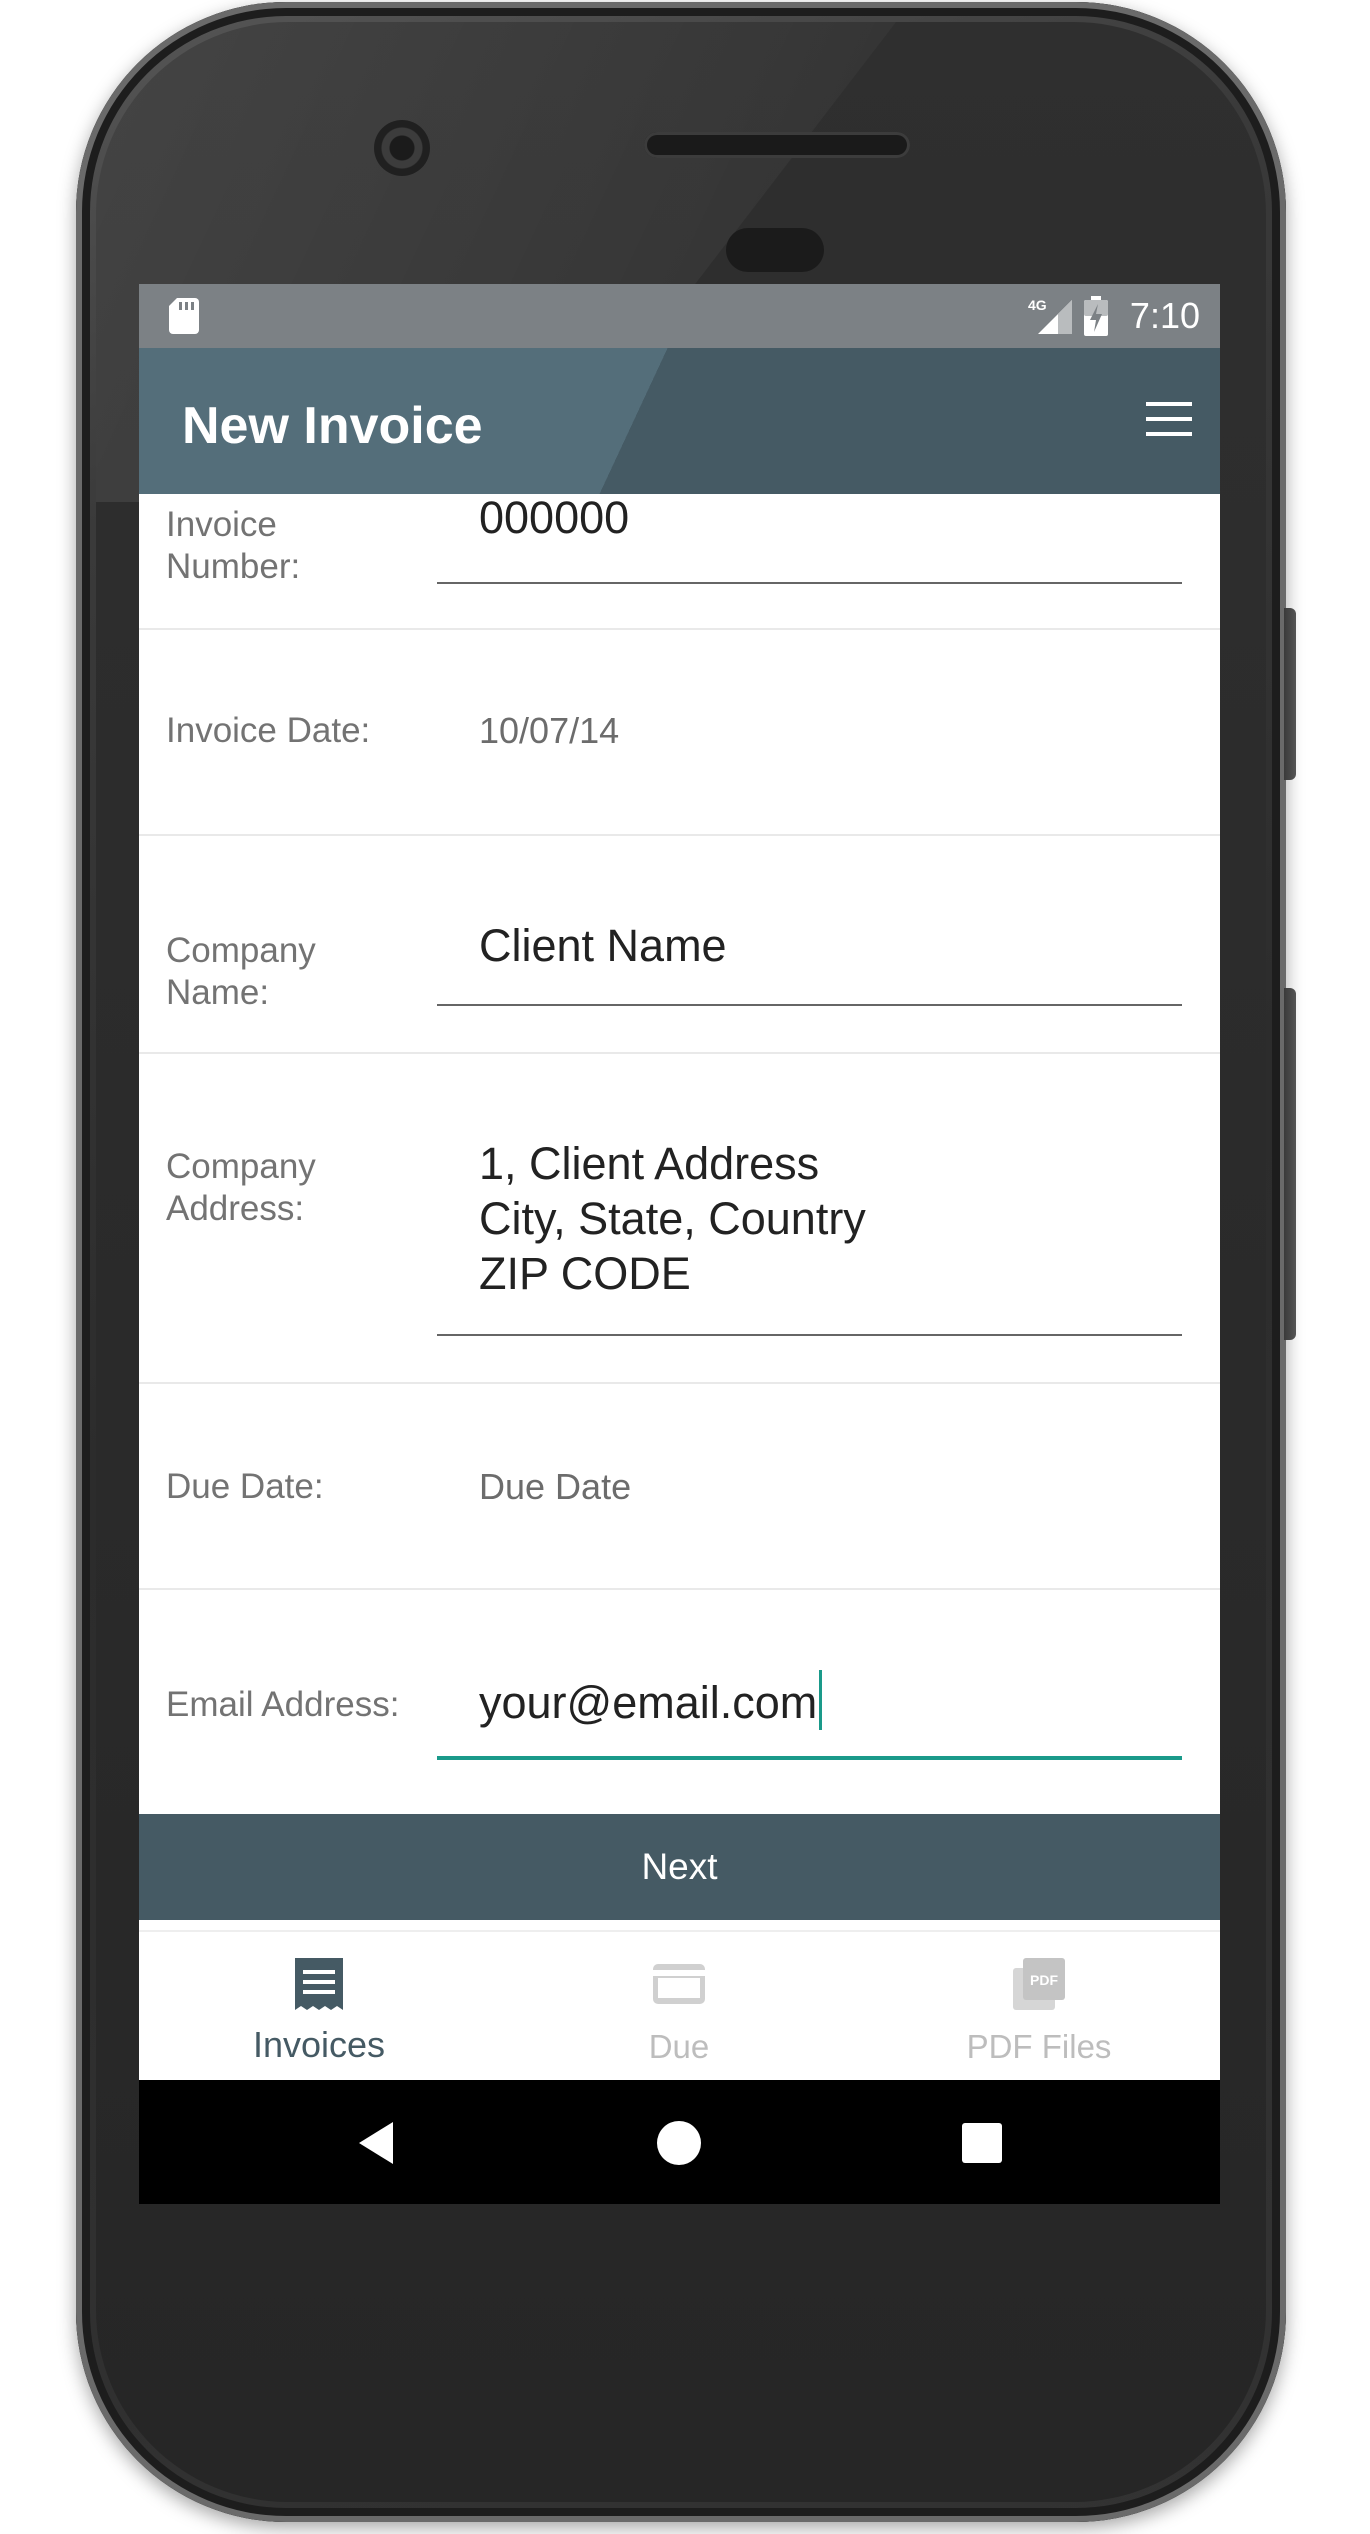 The width and height of the screenshot is (1370, 2534). I want to click on signal-4g-icon: 4G, so click(1050, 315).